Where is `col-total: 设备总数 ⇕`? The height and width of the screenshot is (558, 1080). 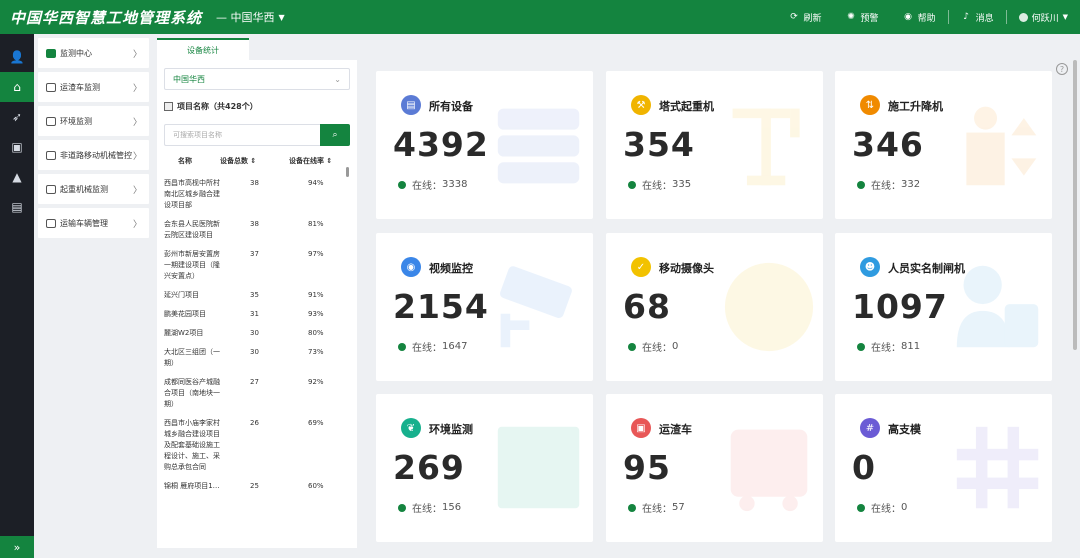
col-total: 设备总数 ⇕ is located at coordinates (238, 161).